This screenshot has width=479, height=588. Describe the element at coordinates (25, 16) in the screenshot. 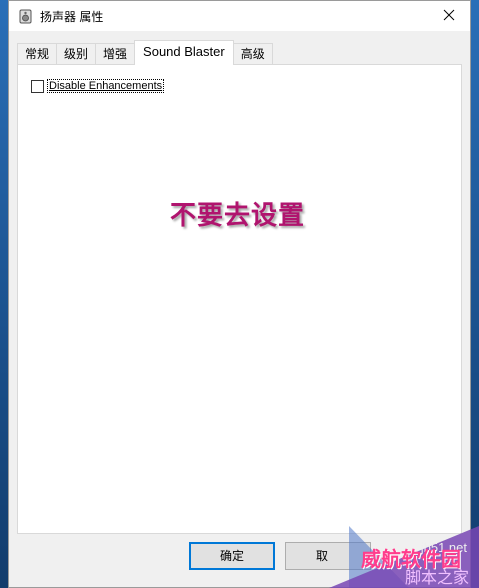

I see `speaker-icon` at that location.